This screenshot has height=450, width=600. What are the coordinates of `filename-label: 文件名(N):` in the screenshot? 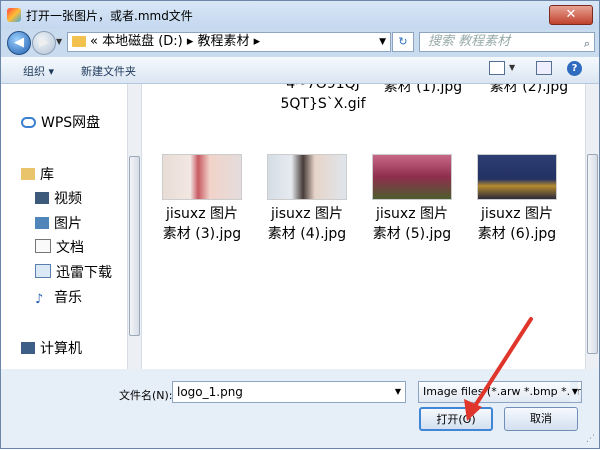 It's located at (146, 395).